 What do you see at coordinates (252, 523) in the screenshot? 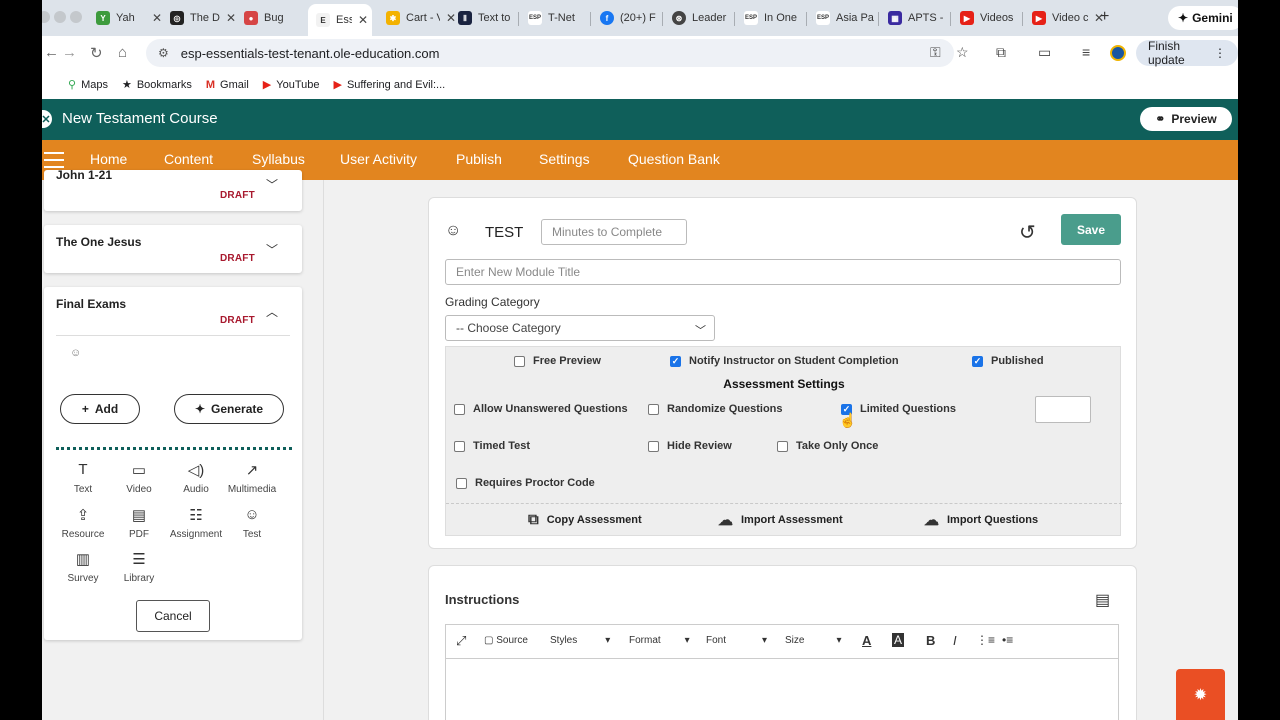
I see `tool-test: ☺ Test` at bounding box center [252, 523].